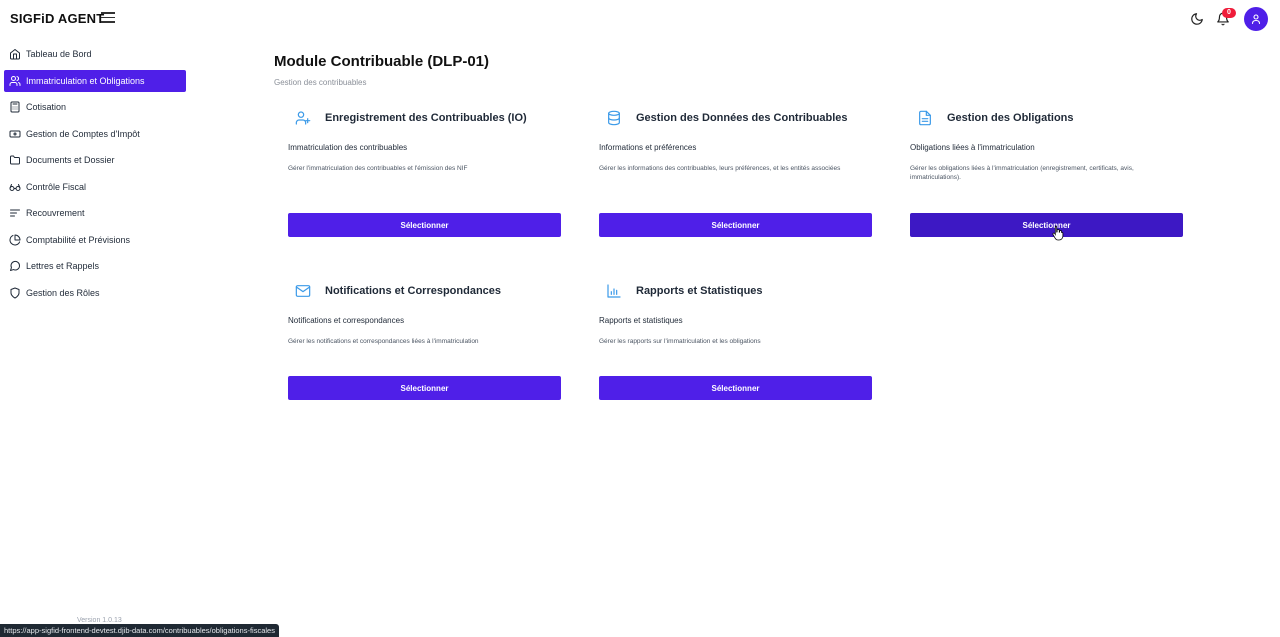 The width and height of the screenshot is (1280, 637). What do you see at coordinates (1010, 118) in the screenshot?
I see `card-title: Gestion des Obligations` at bounding box center [1010, 118].